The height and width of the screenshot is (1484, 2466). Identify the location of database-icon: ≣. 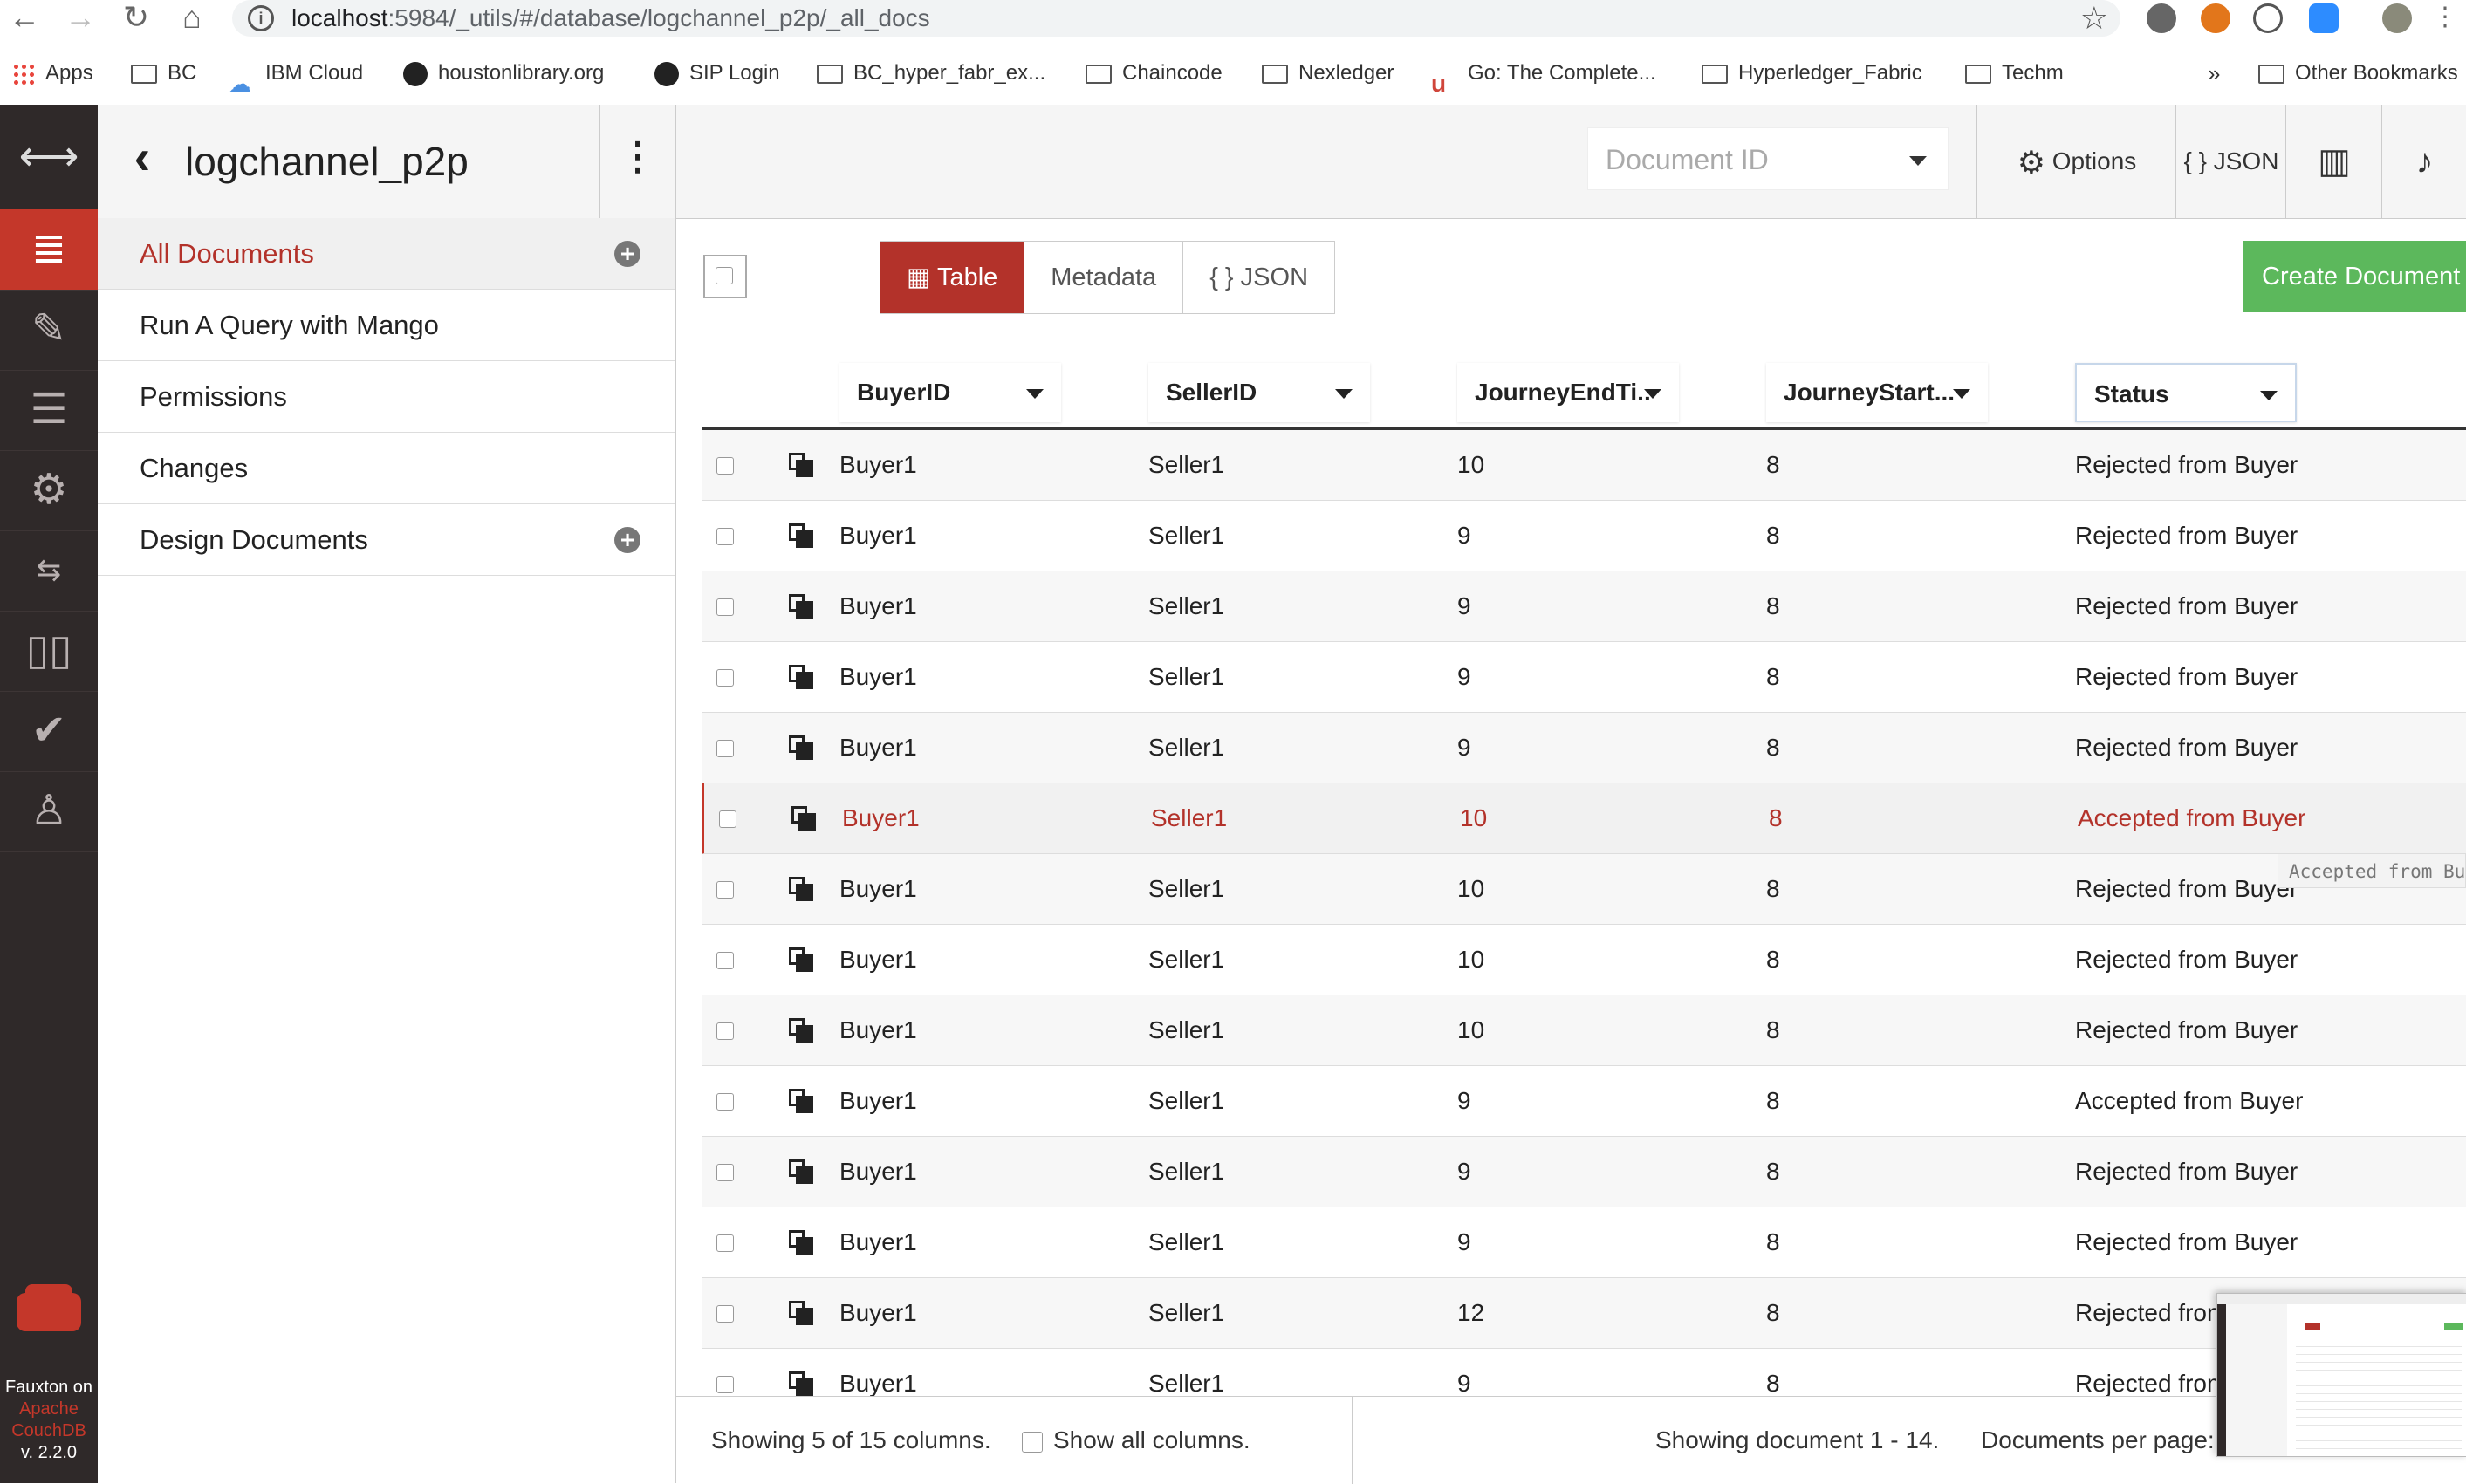
(49, 250).